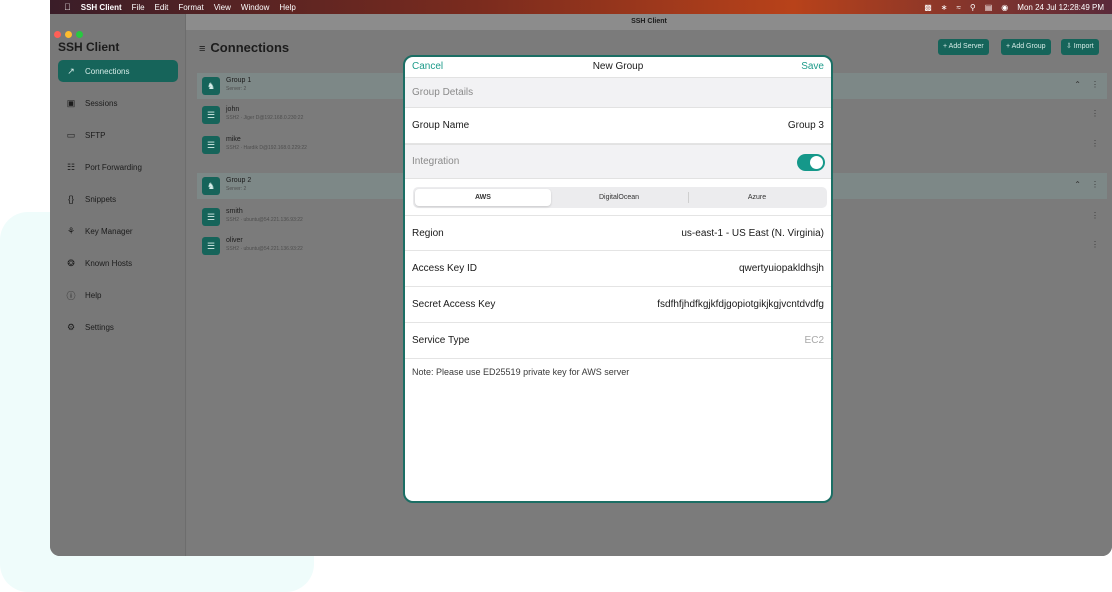  I want to click on connections-icon: ↗, so click(71, 70).